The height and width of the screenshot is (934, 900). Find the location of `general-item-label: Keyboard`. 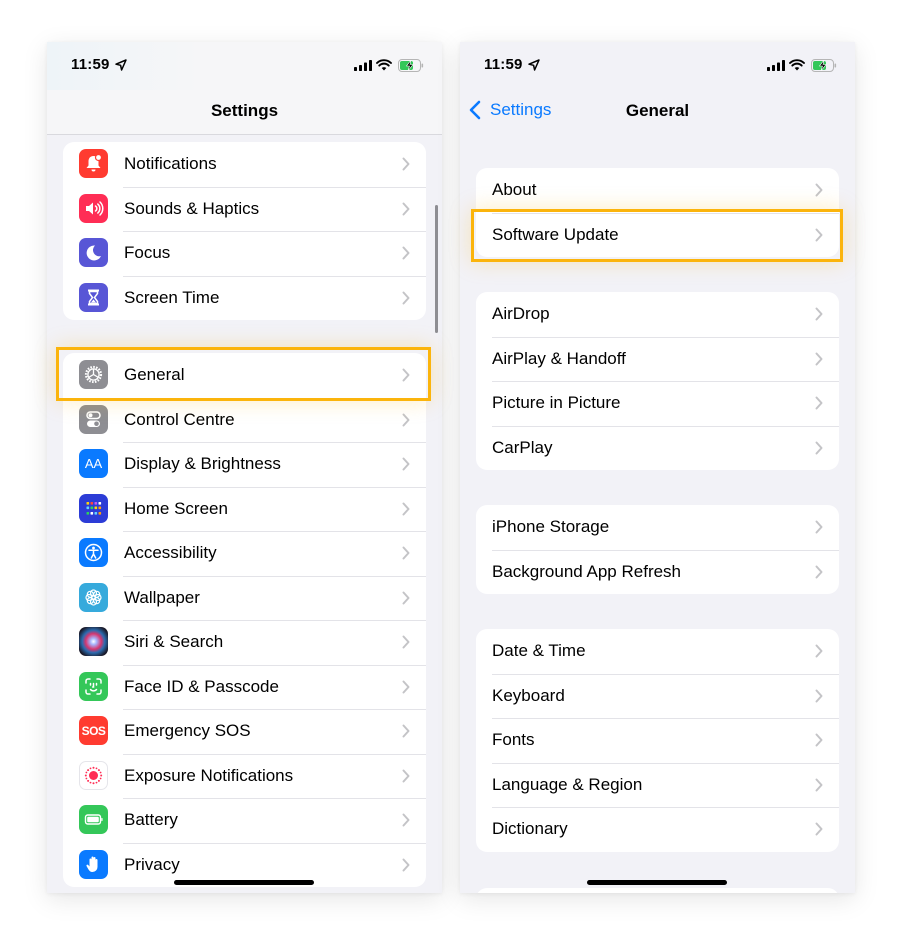

general-item-label: Keyboard is located at coordinates (528, 695).